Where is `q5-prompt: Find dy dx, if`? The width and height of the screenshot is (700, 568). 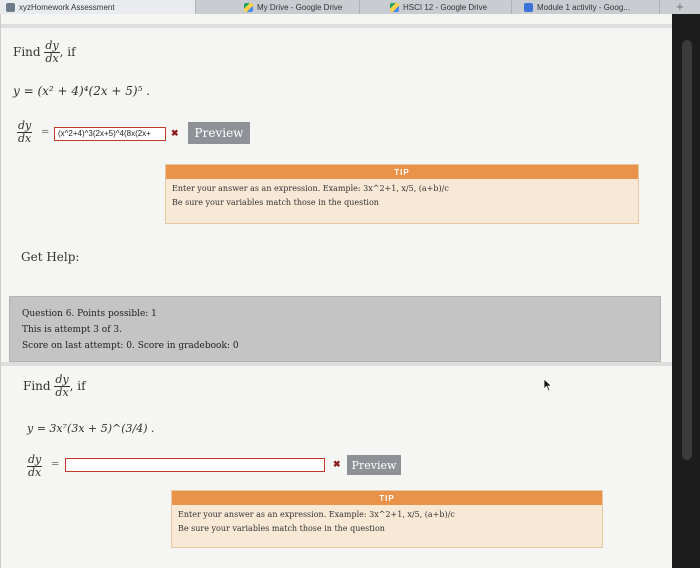
q5-prompt: Find dy dx, if is located at coordinates (44, 52).